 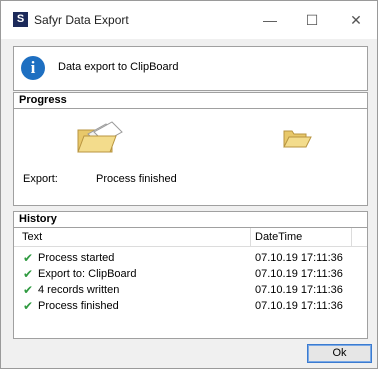 I want to click on ok-button: Ok, so click(x=339, y=353).